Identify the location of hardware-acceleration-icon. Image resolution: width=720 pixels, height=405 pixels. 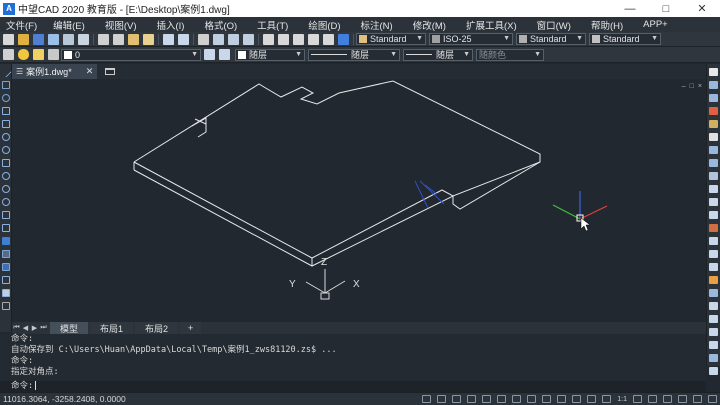
(682, 399).